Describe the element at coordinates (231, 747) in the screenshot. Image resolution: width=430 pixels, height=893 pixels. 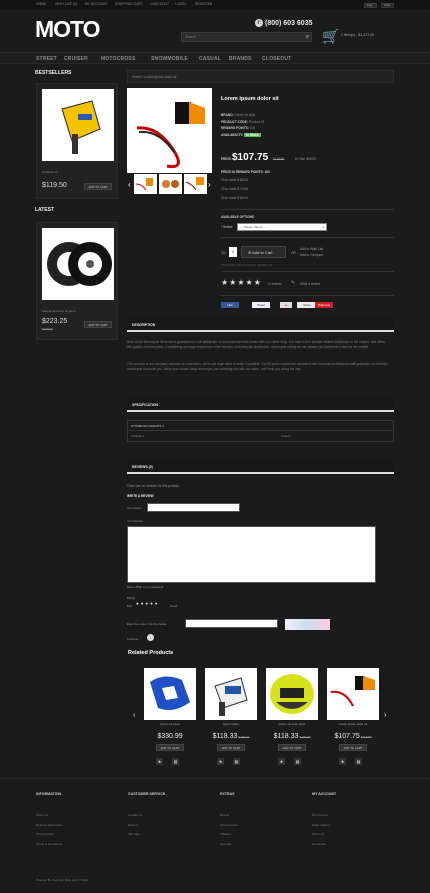
I see `related-add-2: ADD TO CART` at that location.